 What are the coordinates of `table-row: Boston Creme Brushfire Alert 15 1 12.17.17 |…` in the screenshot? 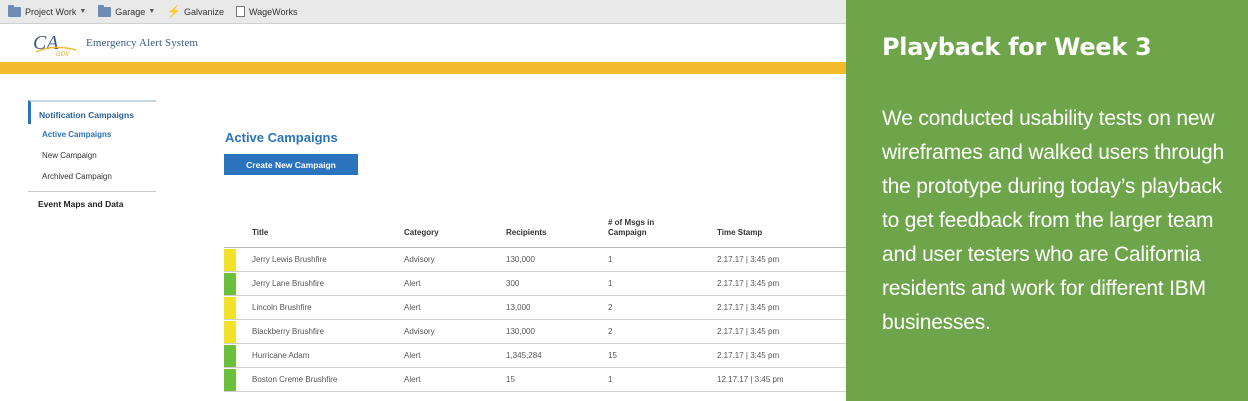 It's located at (535, 380).